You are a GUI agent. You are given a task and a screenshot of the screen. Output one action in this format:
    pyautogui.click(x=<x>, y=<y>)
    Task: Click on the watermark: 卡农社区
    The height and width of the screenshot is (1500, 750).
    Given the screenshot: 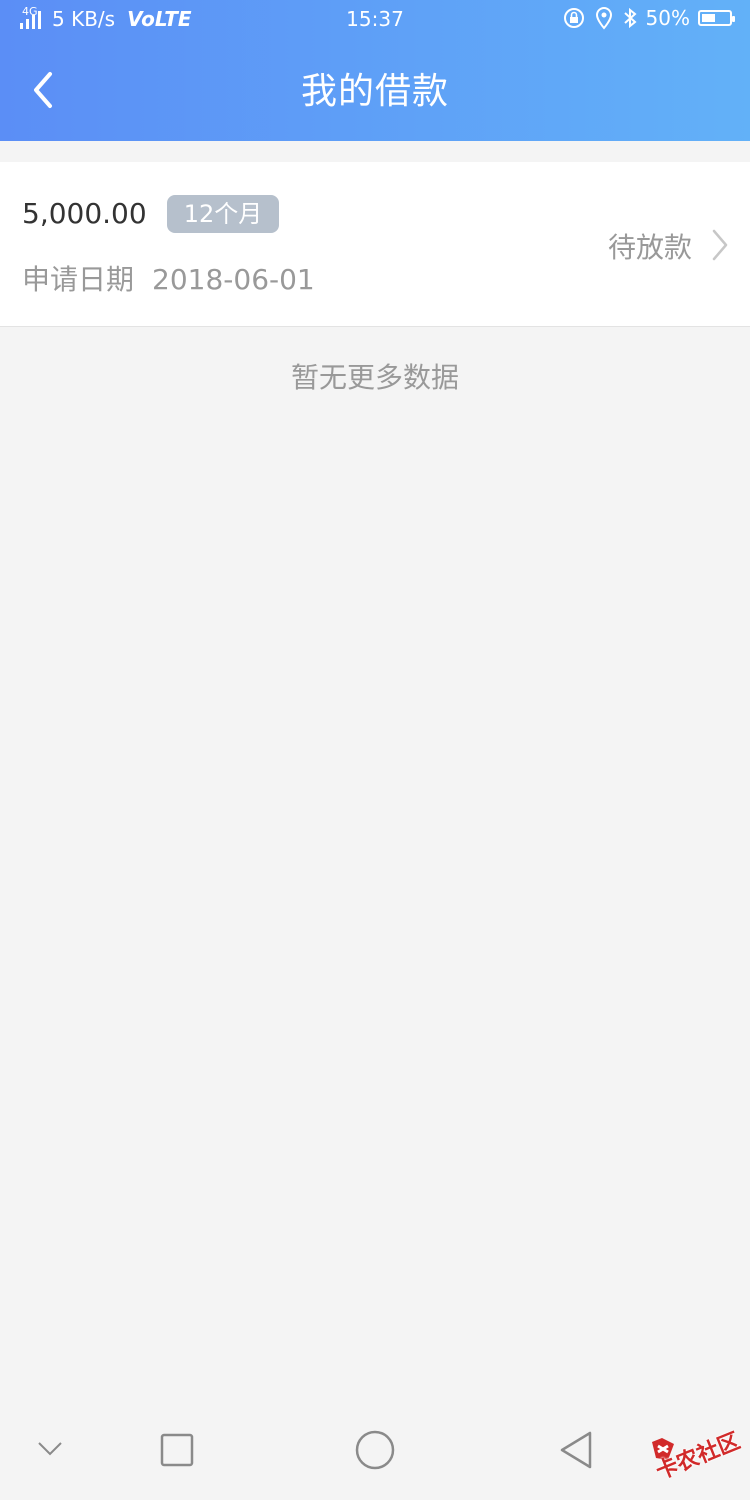 What is the action you would take?
    pyautogui.click(x=695, y=1446)
    